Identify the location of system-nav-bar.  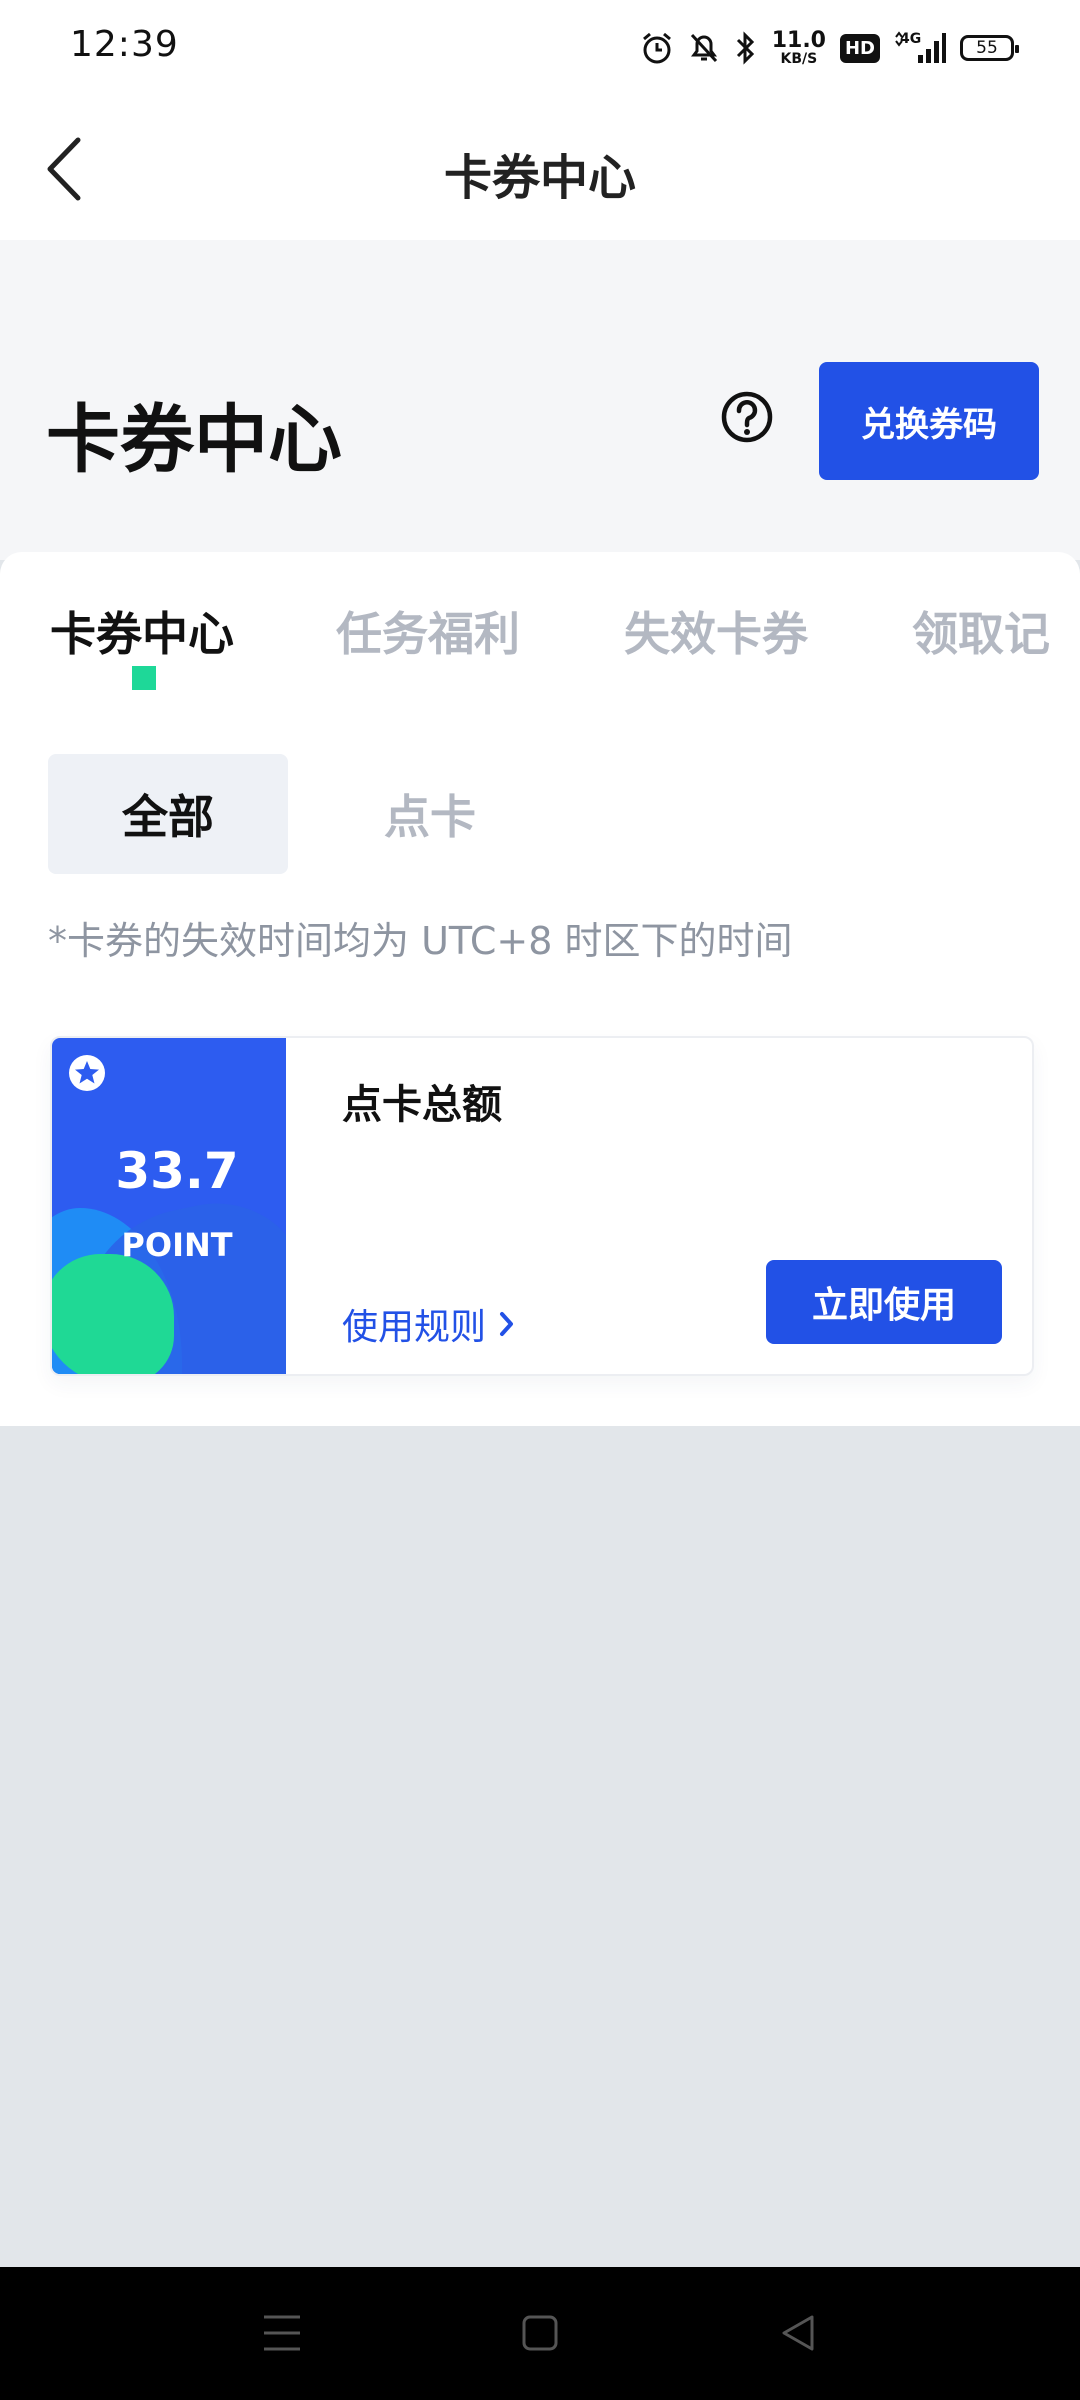
(540, 2333).